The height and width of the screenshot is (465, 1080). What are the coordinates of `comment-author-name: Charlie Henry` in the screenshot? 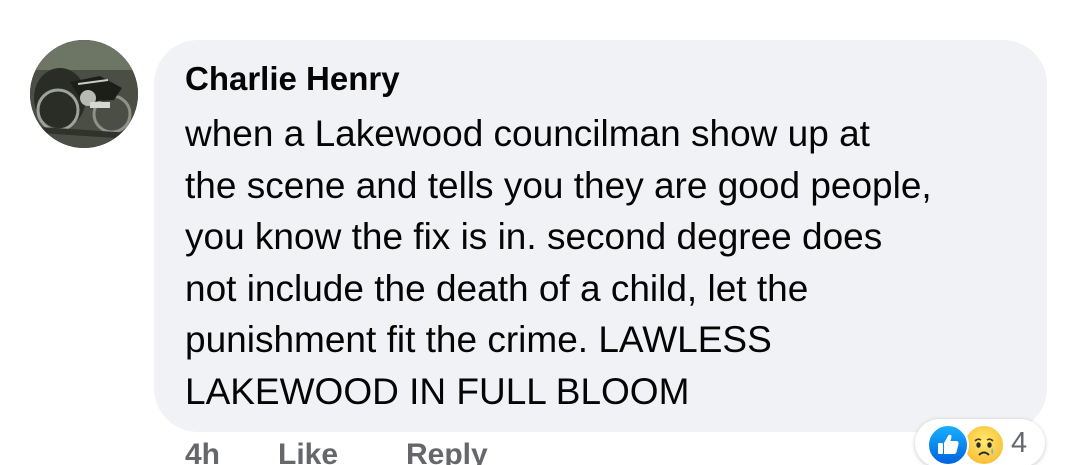 It's located at (292, 79).